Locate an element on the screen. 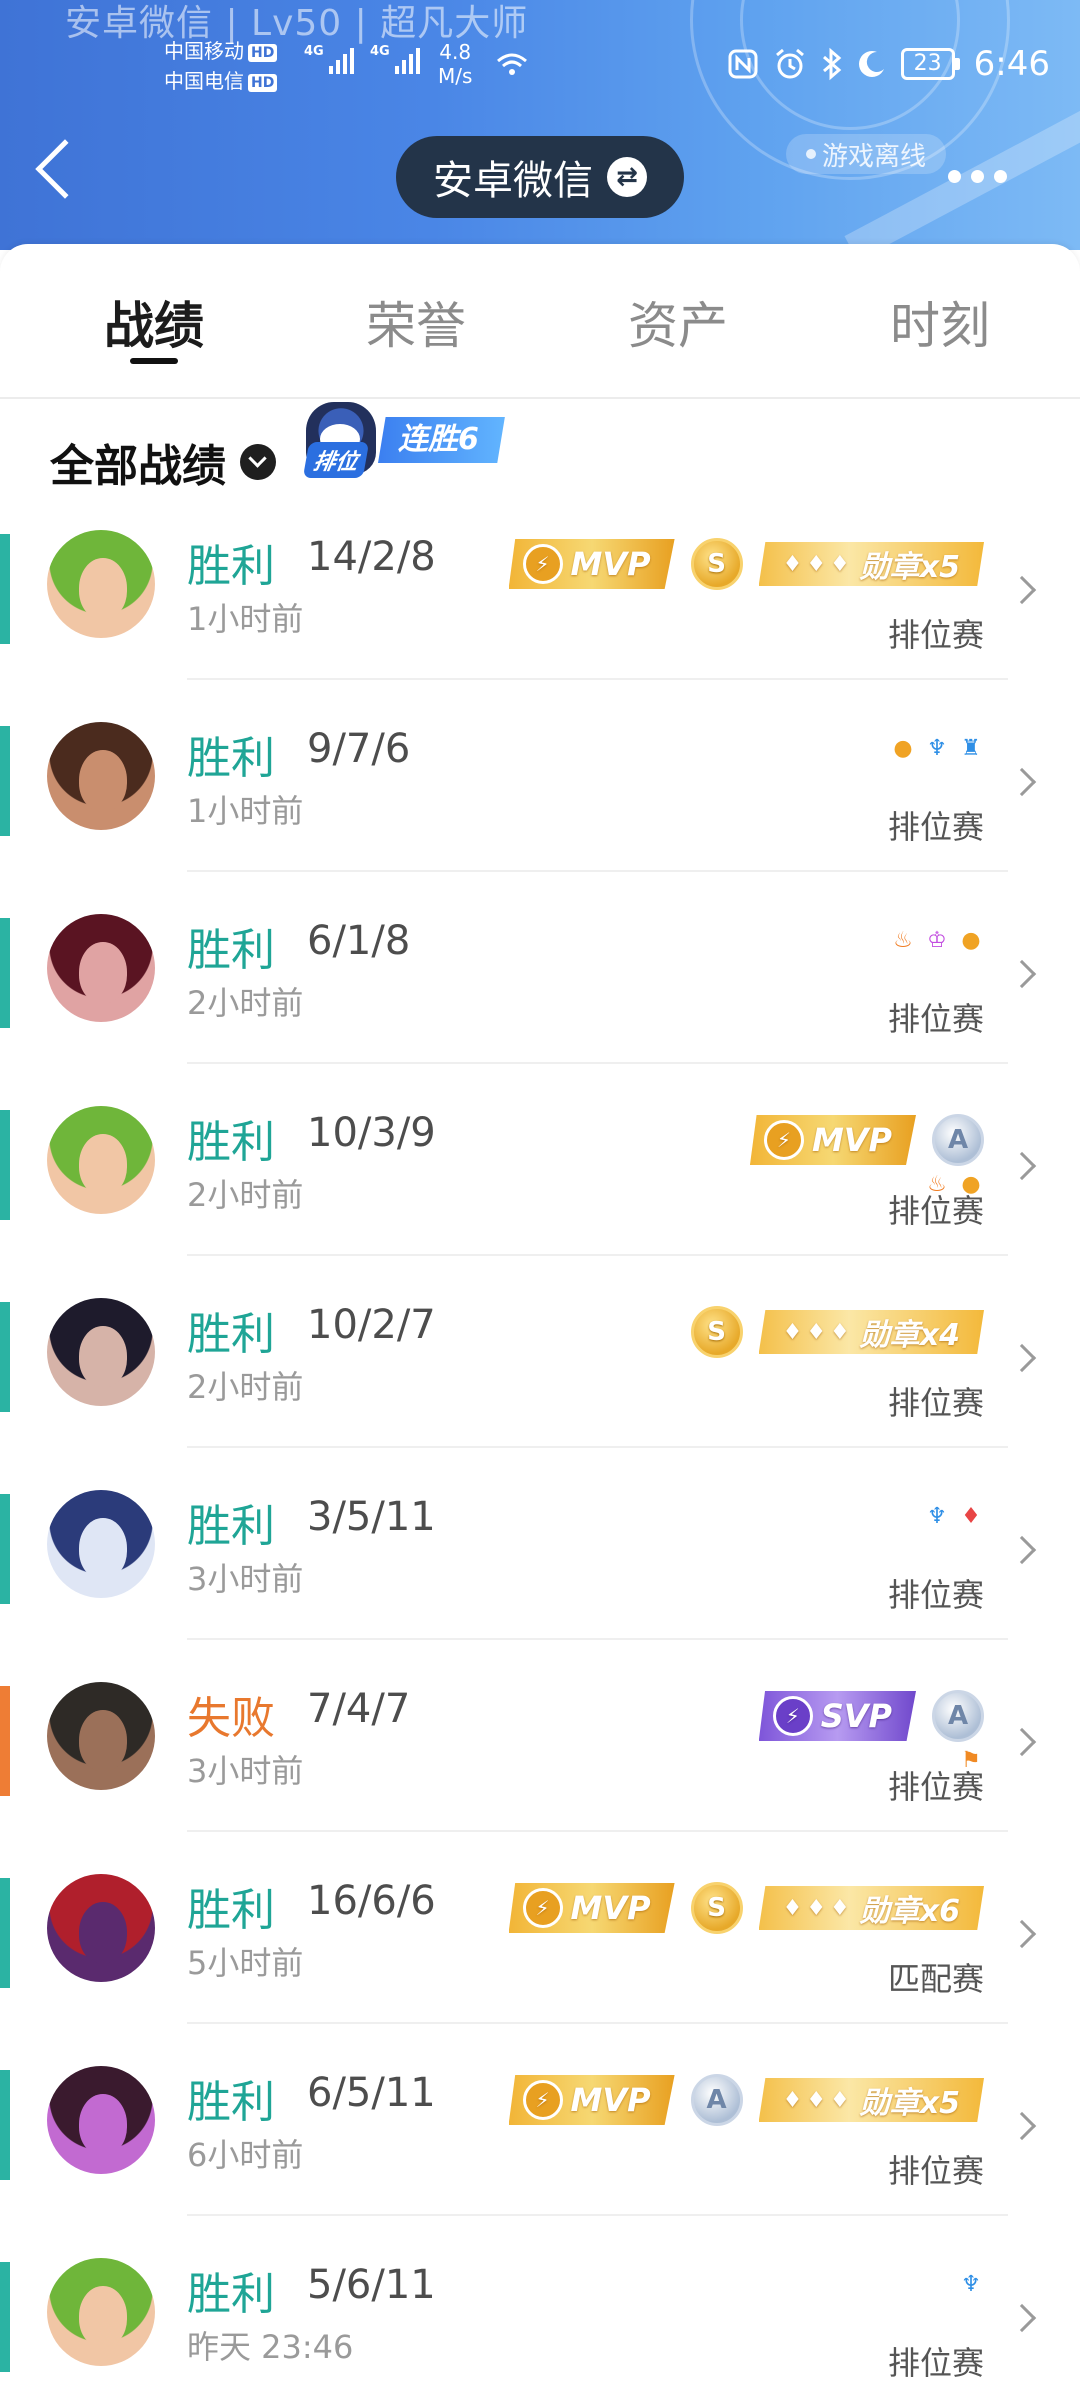 The image size is (1080, 2400). streak-rank-tag: 排位 is located at coordinates (336, 460).